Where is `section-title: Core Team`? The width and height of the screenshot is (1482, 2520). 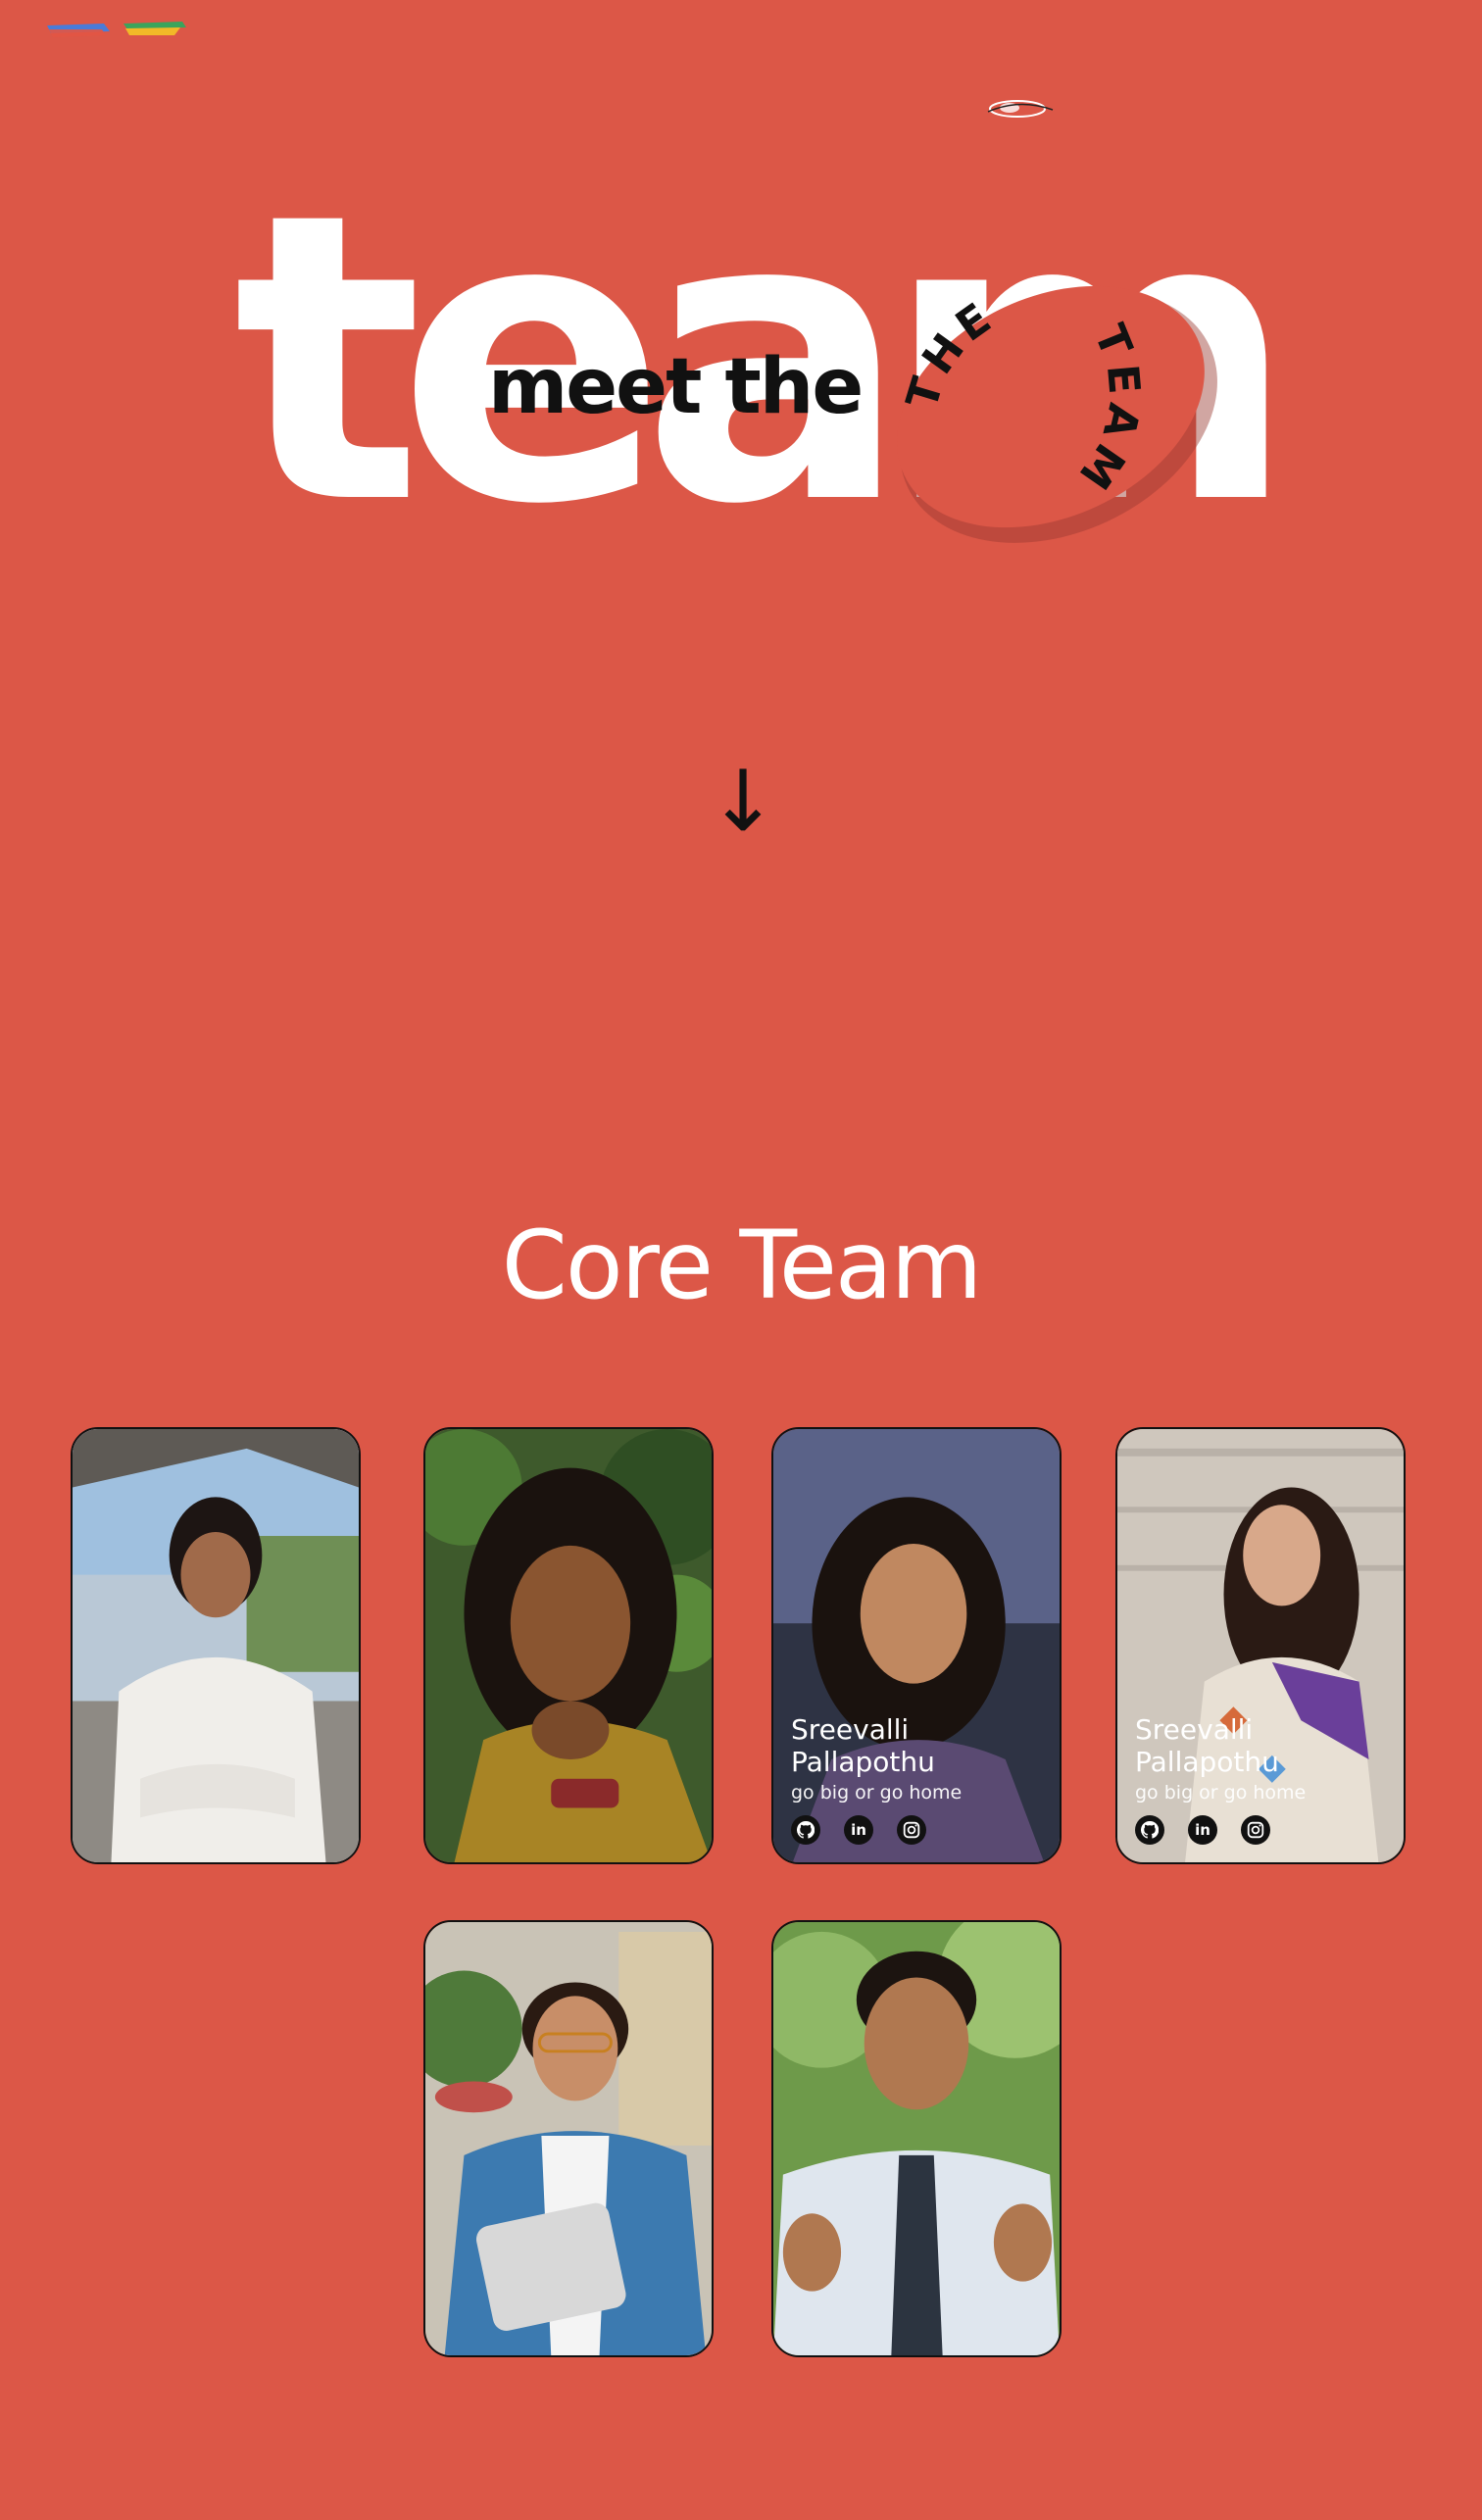
section-title: Core Team is located at coordinates (741, 1265).